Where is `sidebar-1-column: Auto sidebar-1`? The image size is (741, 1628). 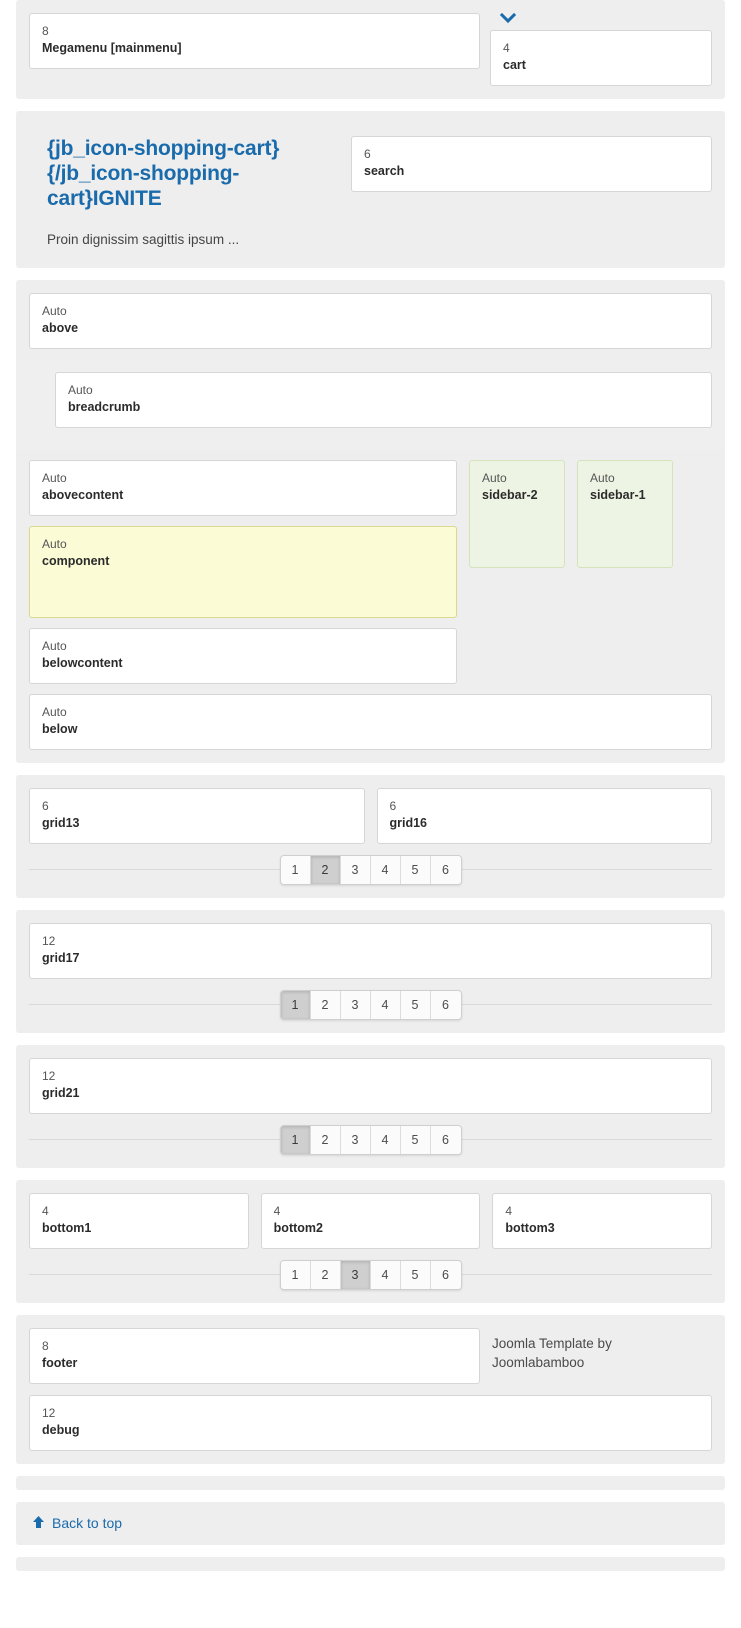 sidebar-1-column: Auto sidebar-1 is located at coordinates (625, 514).